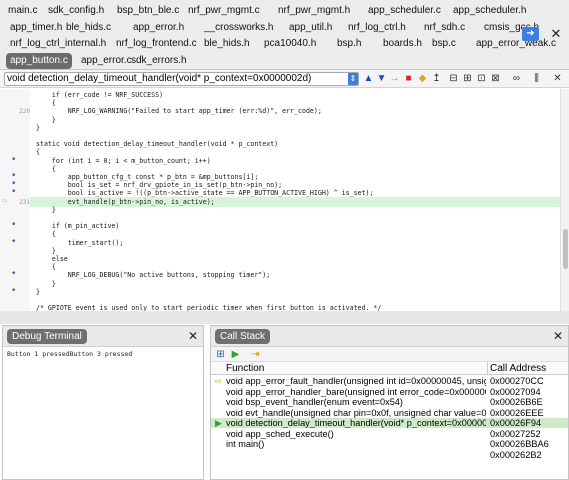 This screenshot has height=480, width=569. What do you see at coordinates (245, 444) in the screenshot?
I see `call-stack-function: int main()` at bounding box center [245, 444].